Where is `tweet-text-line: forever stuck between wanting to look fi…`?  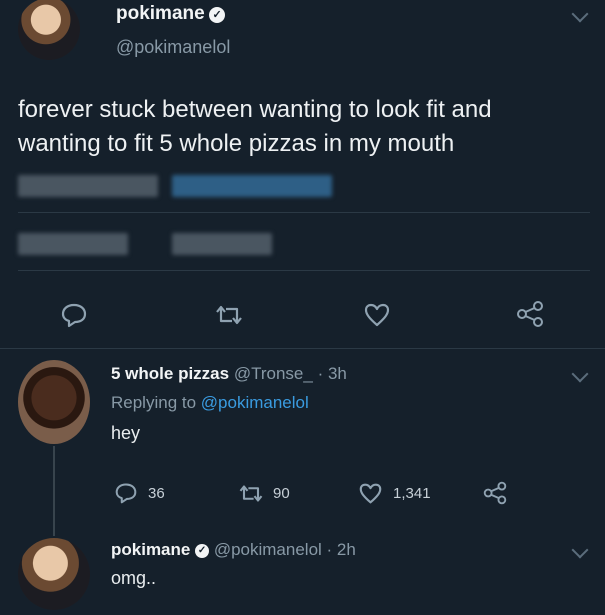
tweet-text-line: forever stuck between wanting to look fi… is located at coordinates (255, 109).